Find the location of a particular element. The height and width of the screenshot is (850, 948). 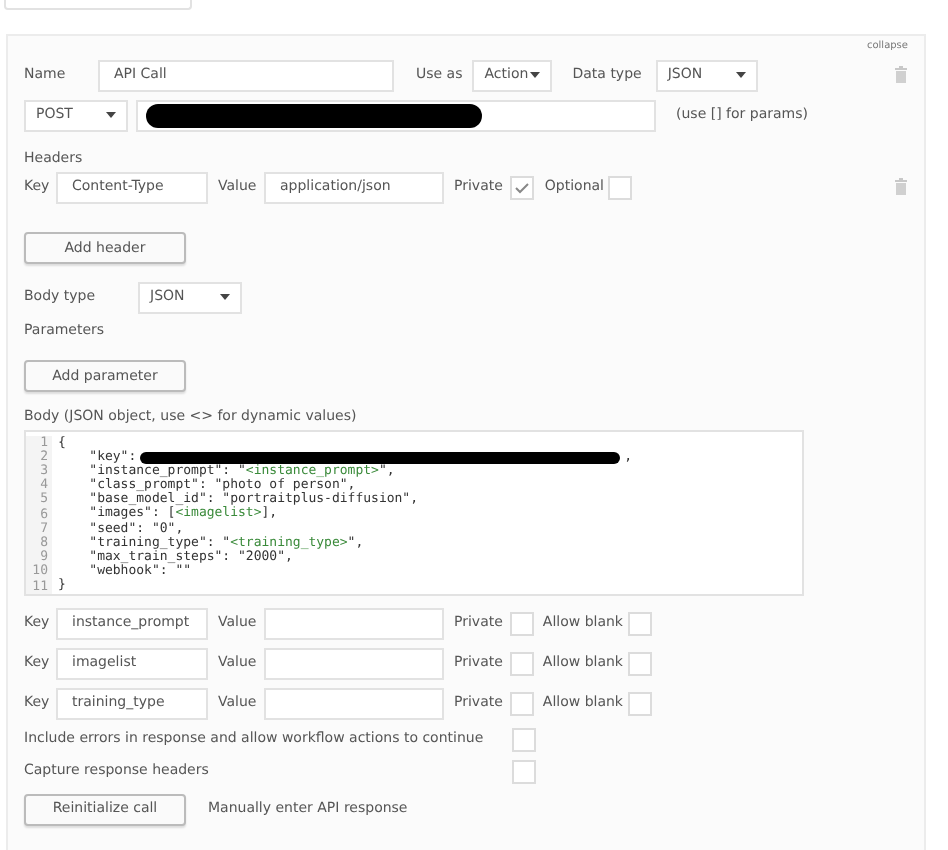

optional-checkbox is located at coordinates (620, 187).